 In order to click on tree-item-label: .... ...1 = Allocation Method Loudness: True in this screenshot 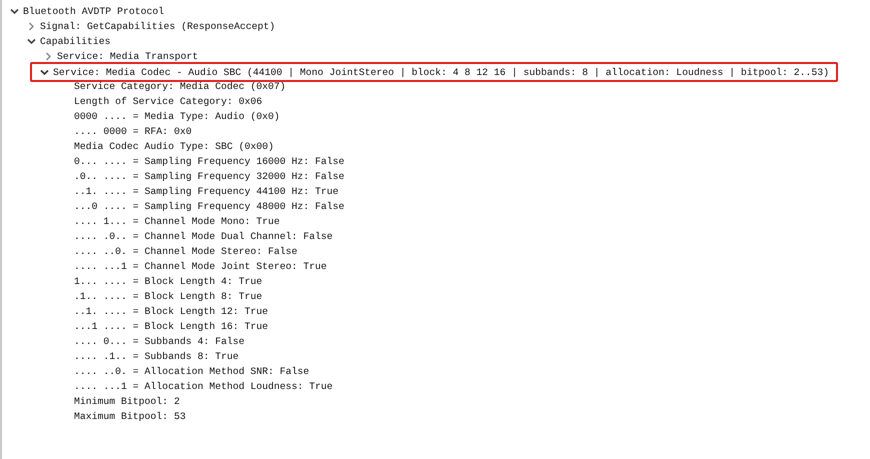, I will do `click(203, 386)`.